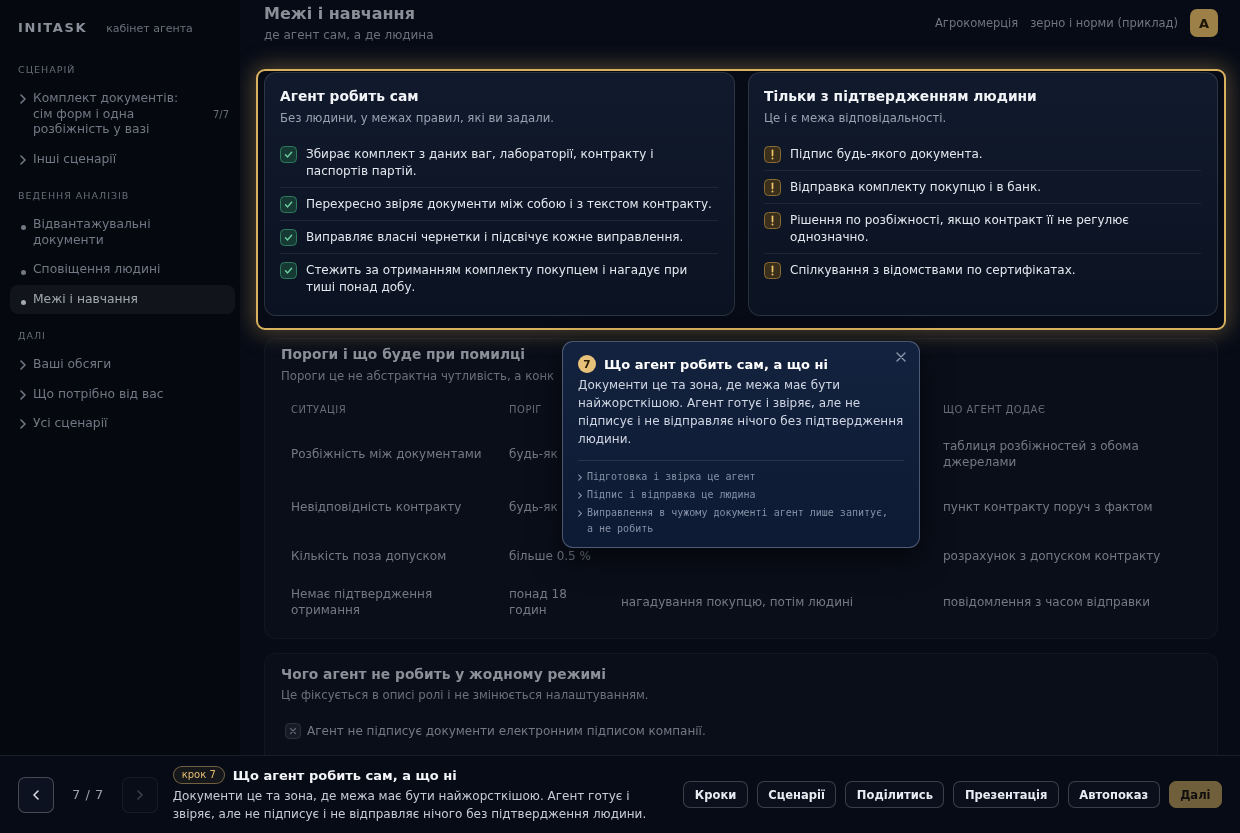 This screenshot has height=833, width=1240. I want to click on context-label: Агрокомерція, so click(977, 23).